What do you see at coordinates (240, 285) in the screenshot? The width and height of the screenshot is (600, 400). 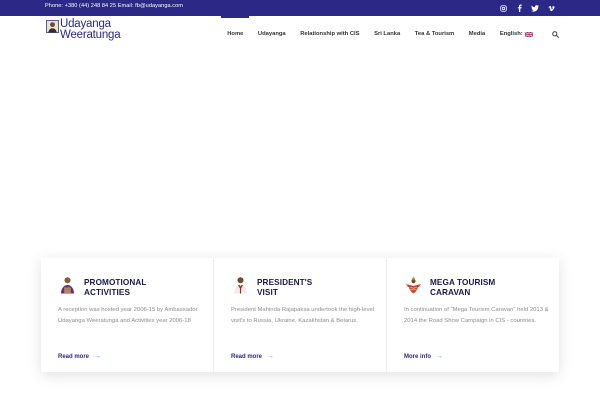 I see `president-figure-icon` at bounding box center [240, 285].